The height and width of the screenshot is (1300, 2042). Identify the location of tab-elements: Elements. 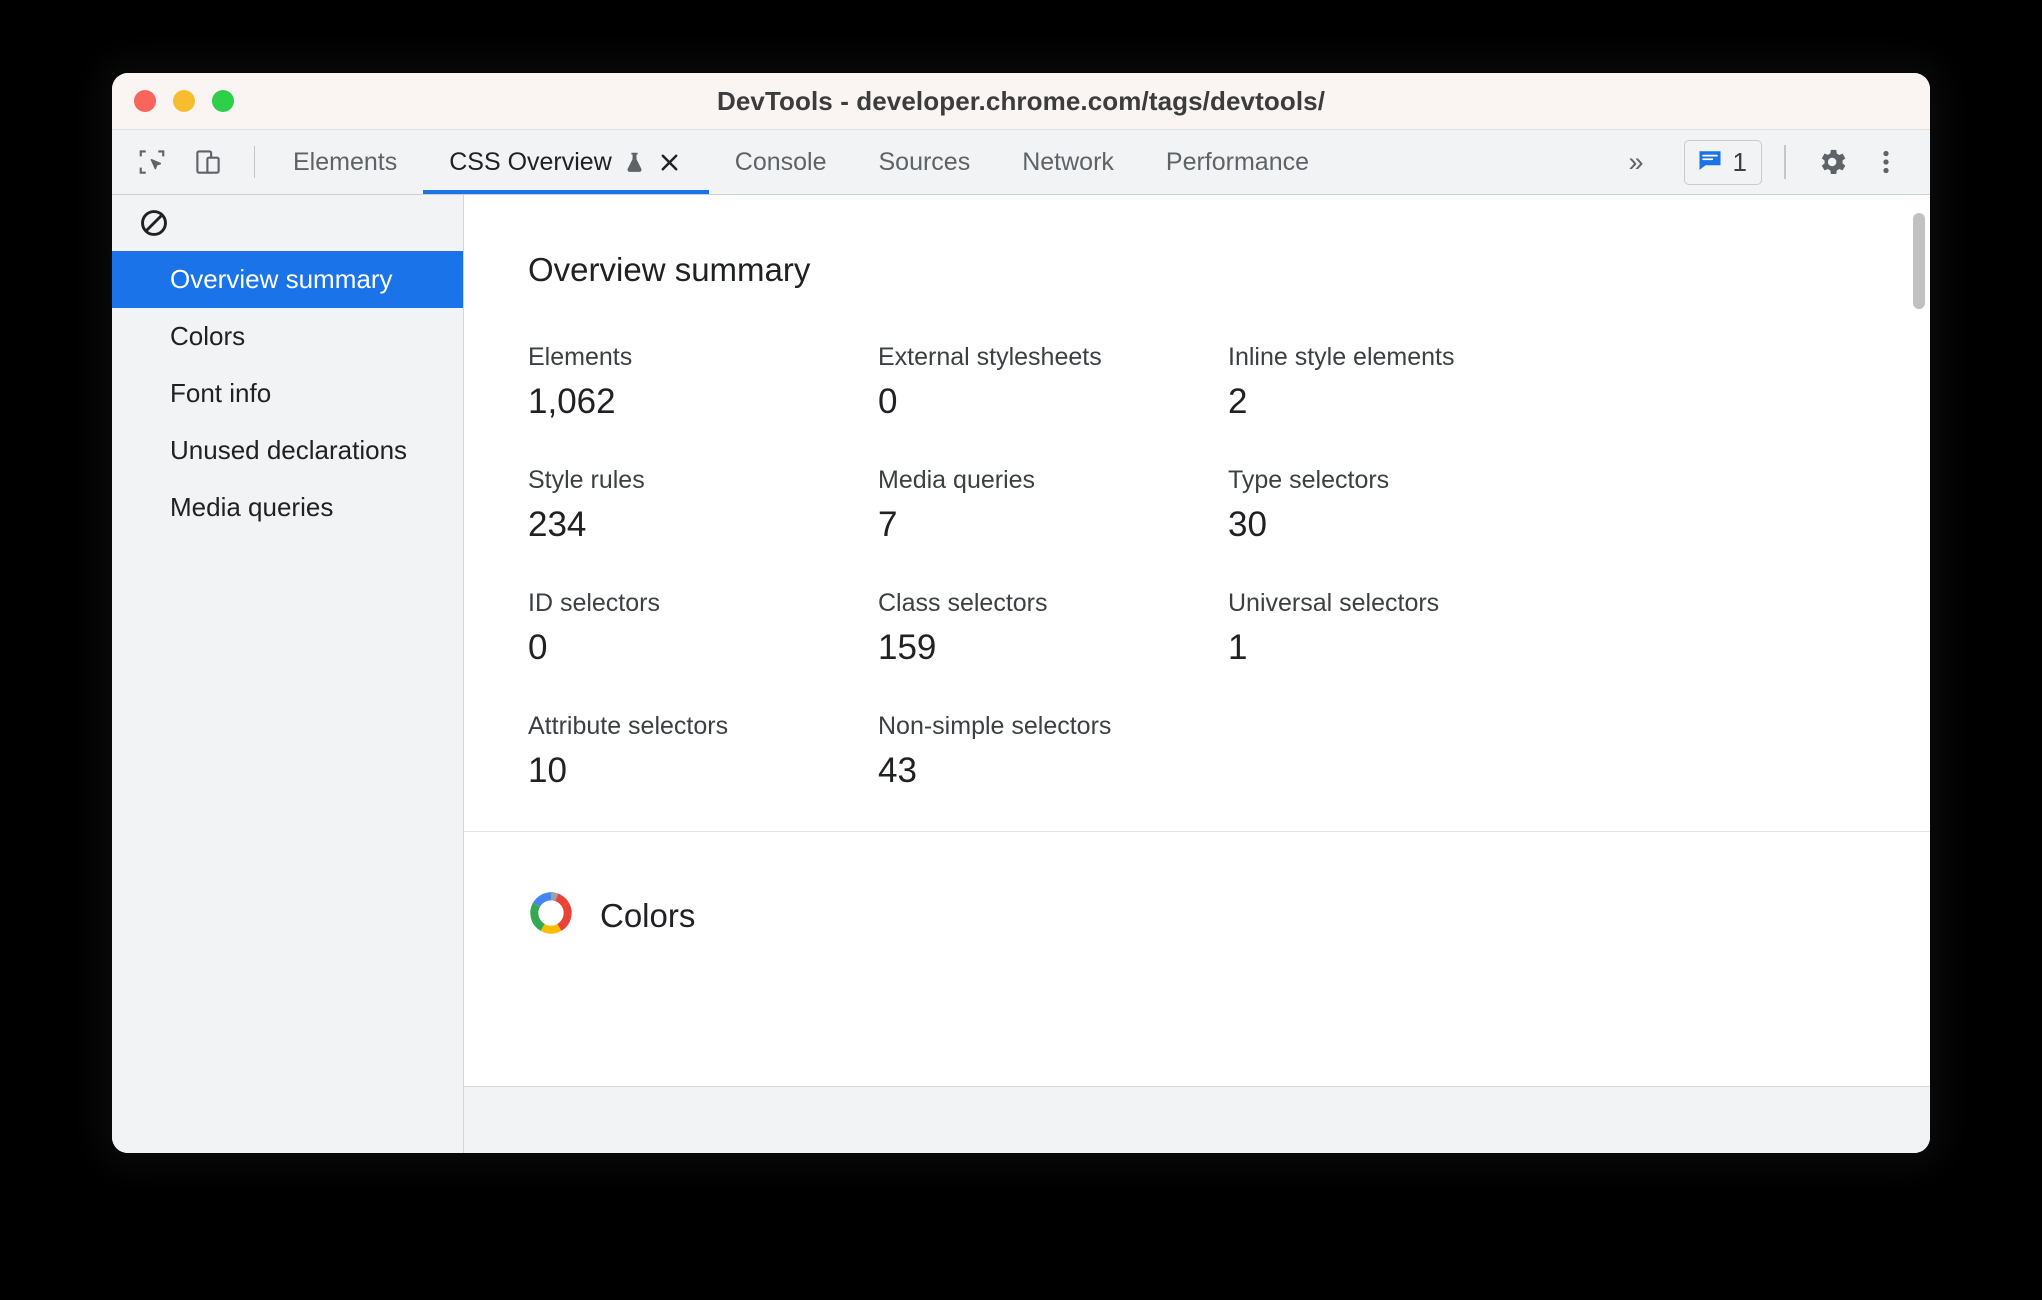
(345, 162).